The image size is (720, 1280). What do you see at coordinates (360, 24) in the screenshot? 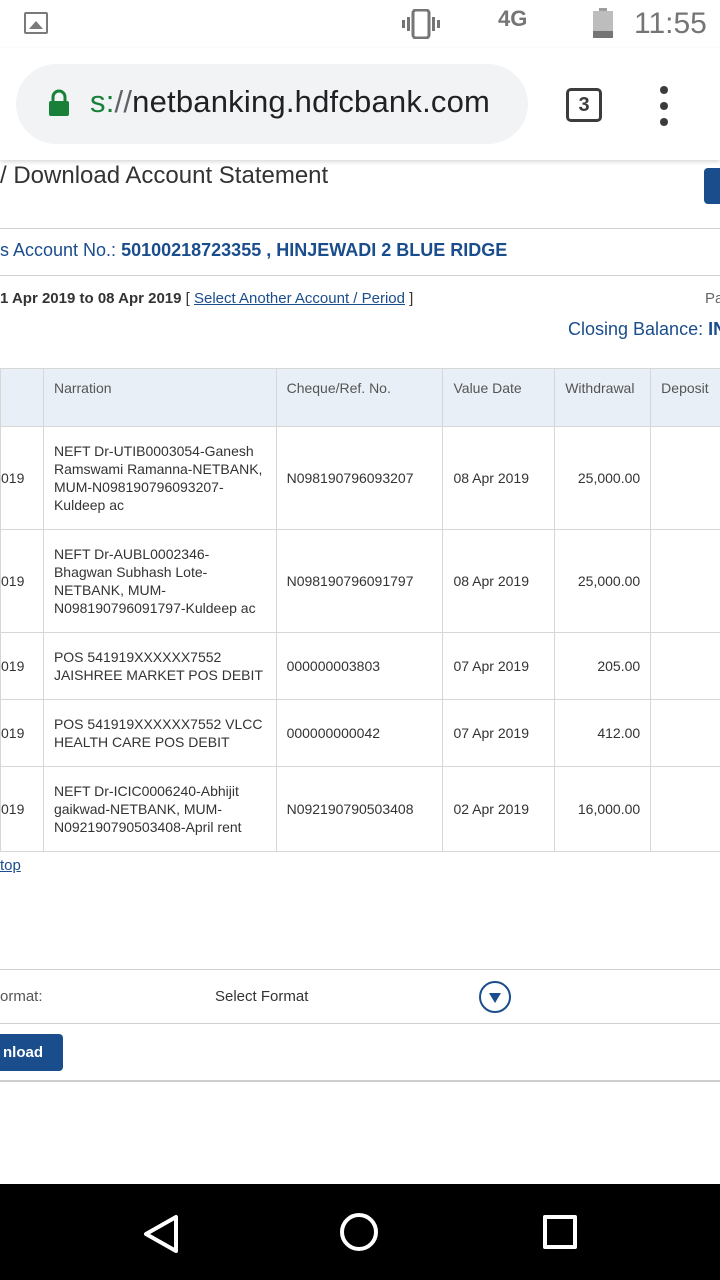
I see `status-bar: 4G 11:55` at bounding box center [360, 24].